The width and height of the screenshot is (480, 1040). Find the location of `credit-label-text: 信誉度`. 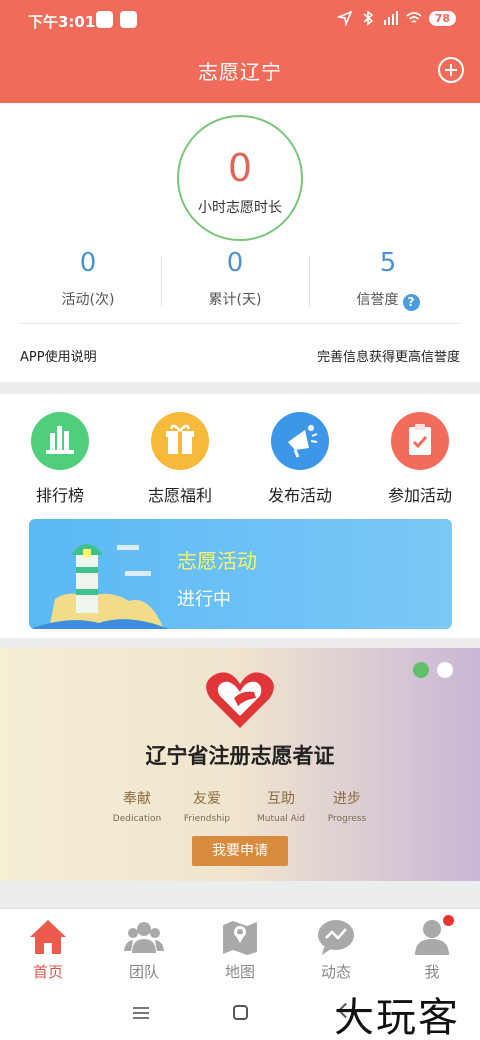

credit-label-text: 信誉度 is located at coordinates (377, 300).